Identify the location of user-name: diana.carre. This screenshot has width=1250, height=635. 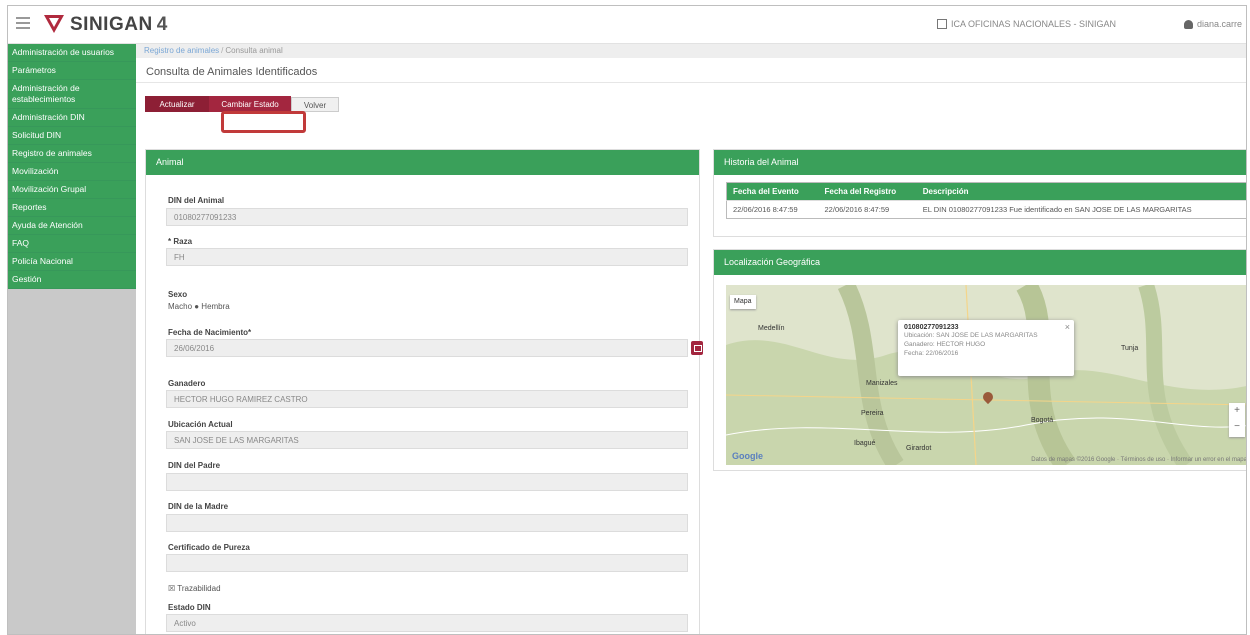
(1219, 24).